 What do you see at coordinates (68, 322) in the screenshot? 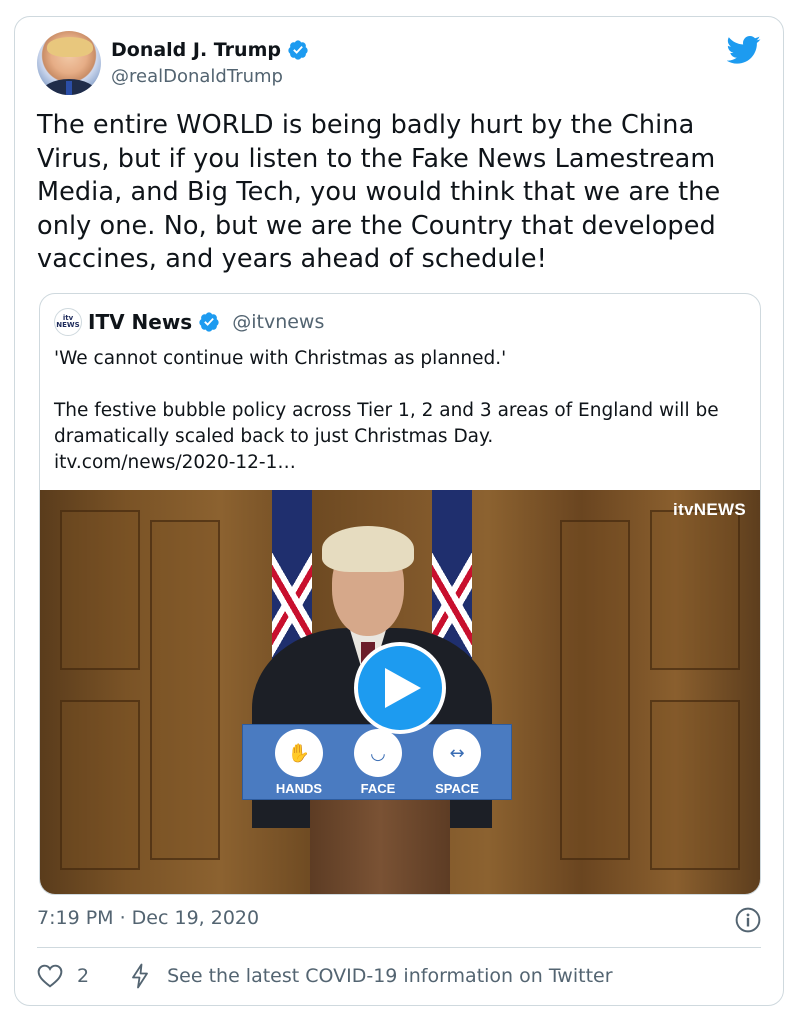
I see `quoted-author-avatar: itv NEWS` at bounding box center [68, 322].